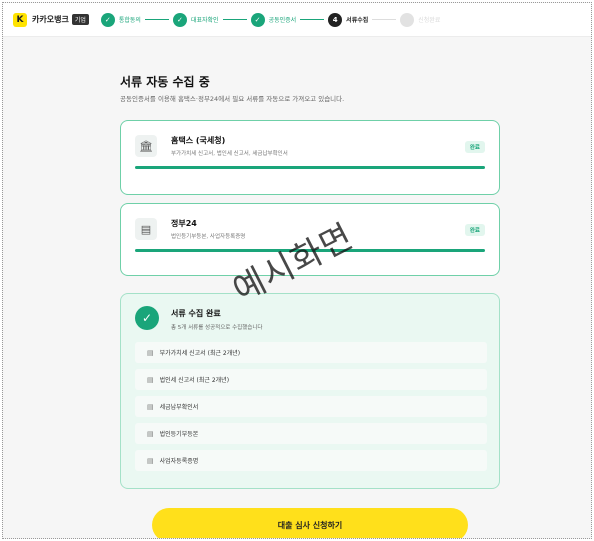 The width and height of the screenshot is (594, 541). I want to click on step-4: 4 서류수집, so click(348, 19).